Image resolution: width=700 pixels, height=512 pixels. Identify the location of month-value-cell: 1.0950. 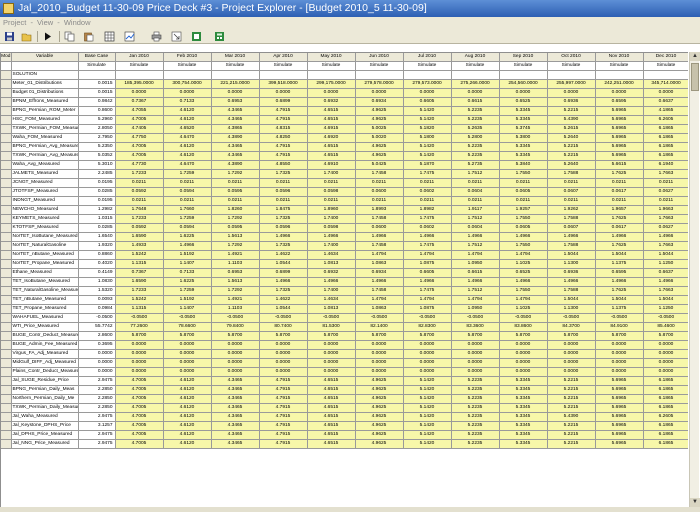
(475, 264).